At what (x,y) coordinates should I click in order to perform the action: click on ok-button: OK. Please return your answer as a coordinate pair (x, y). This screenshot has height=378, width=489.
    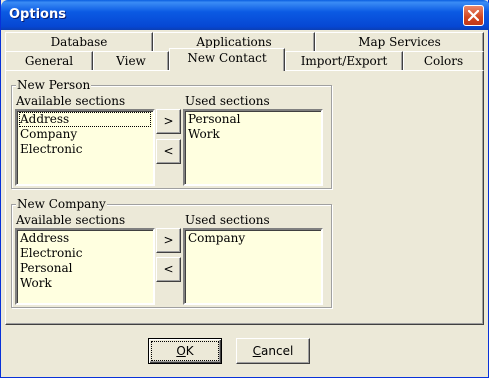
    Looking at the image, I should click on (185, 351).